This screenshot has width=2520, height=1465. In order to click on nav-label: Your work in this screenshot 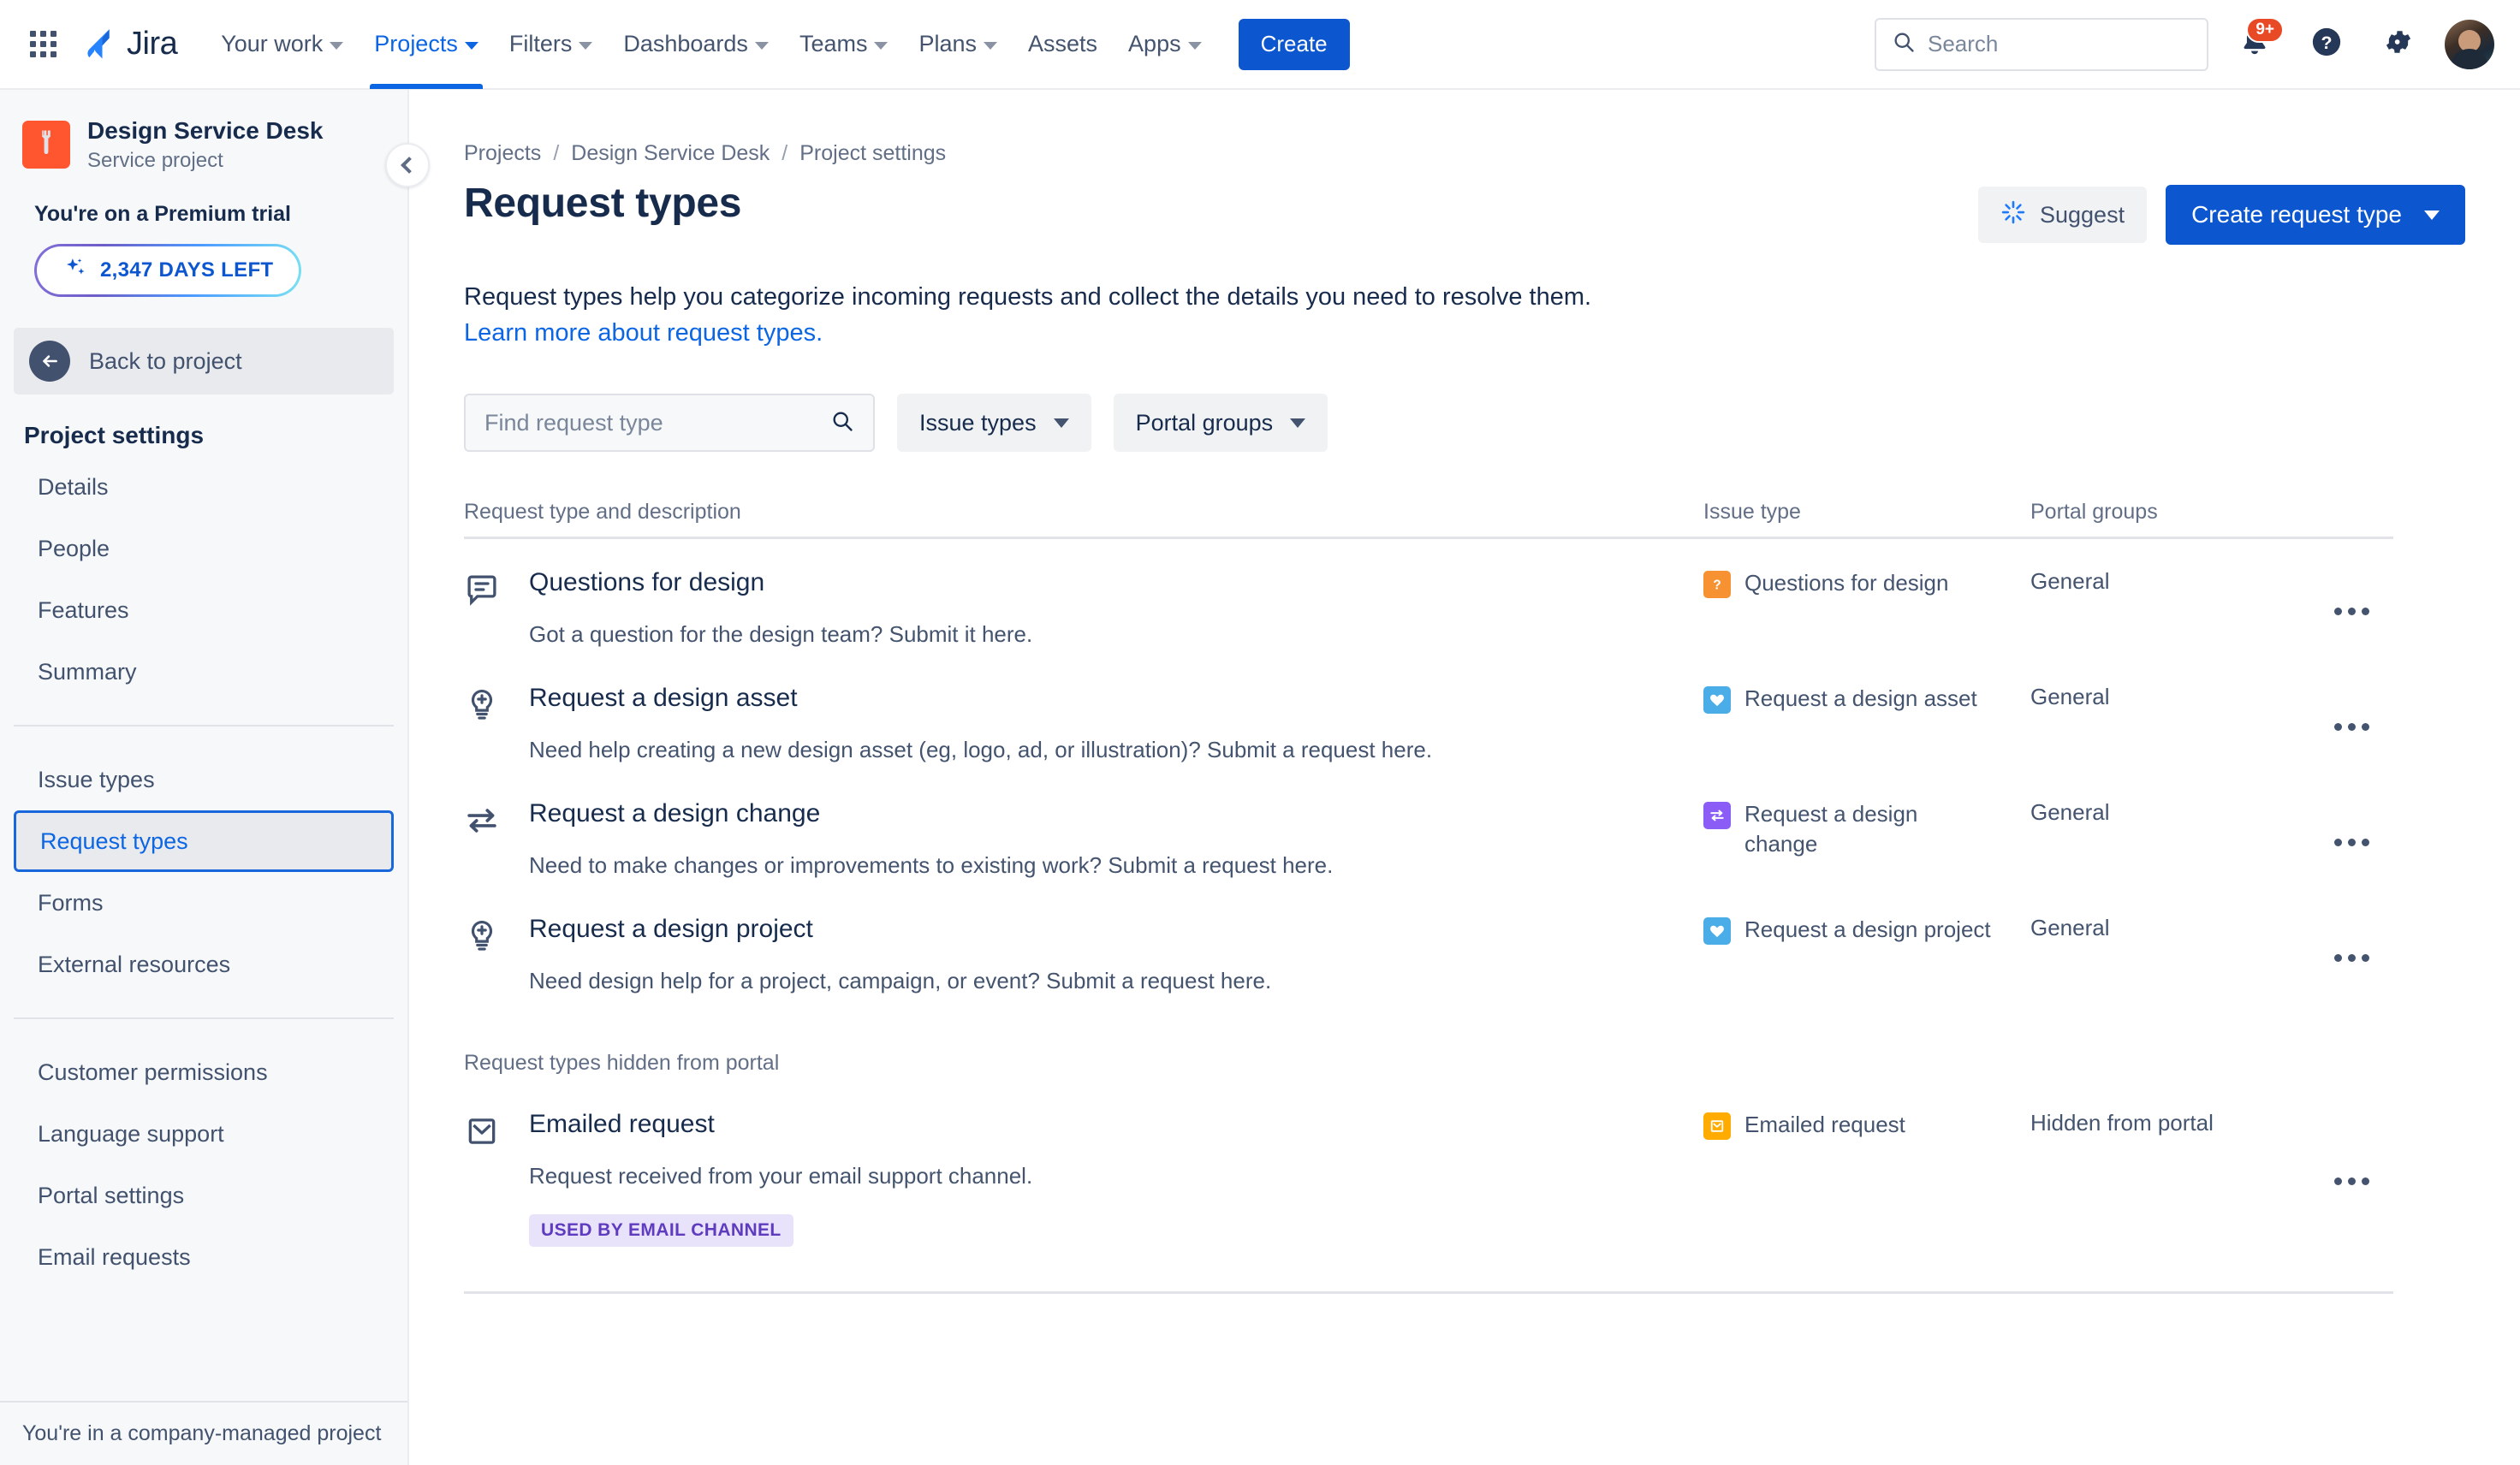, I will do `click(272, 43)`.